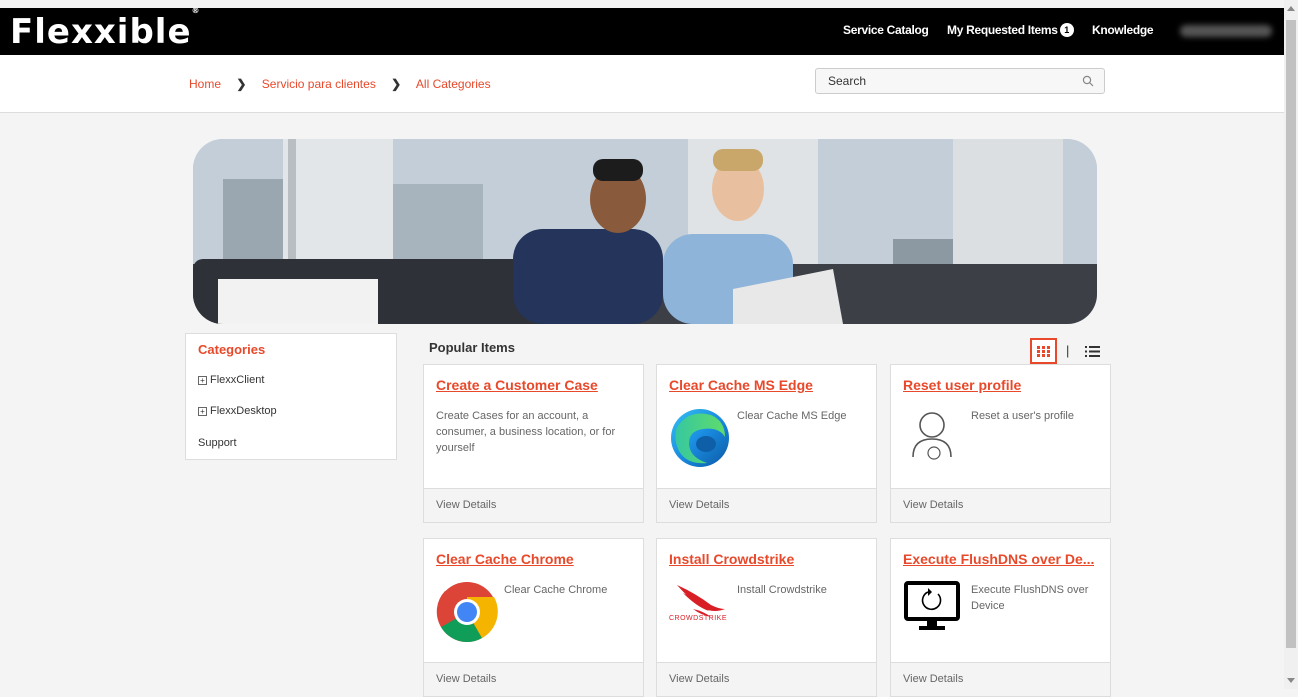  I want to click on scroll-down-arrow-icon, so click(1291, 680).